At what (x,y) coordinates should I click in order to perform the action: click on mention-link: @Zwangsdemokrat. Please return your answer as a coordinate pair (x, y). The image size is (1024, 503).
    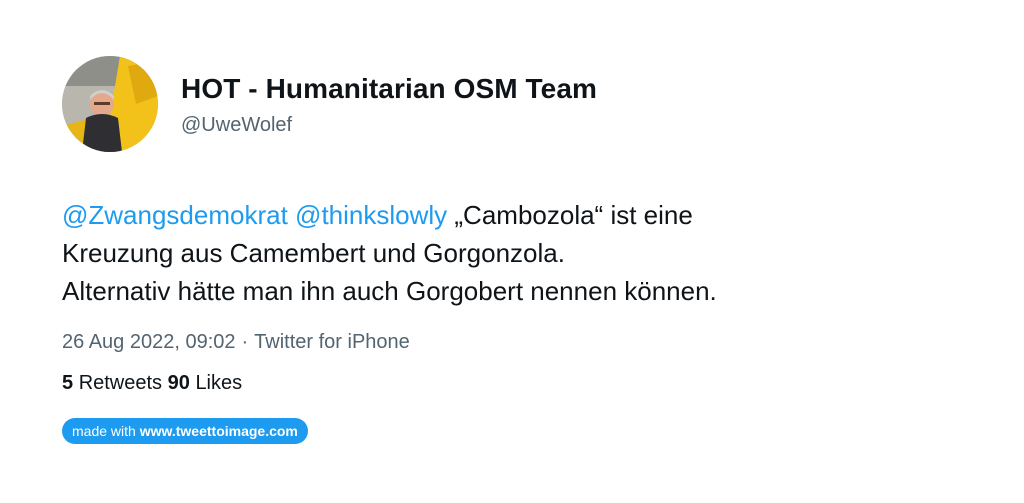
    Looking at the image, I should click on (175, 215).